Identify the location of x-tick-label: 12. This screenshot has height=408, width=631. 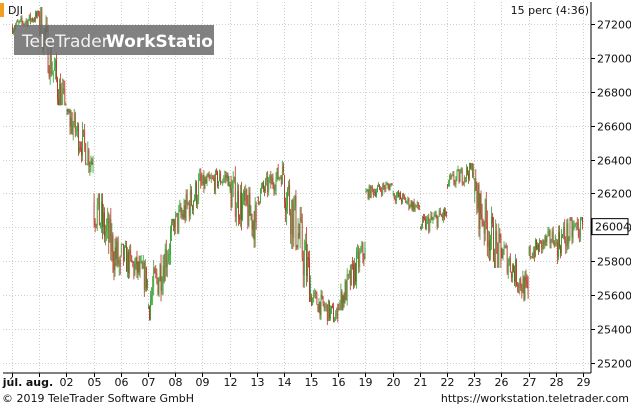
(231, 382).